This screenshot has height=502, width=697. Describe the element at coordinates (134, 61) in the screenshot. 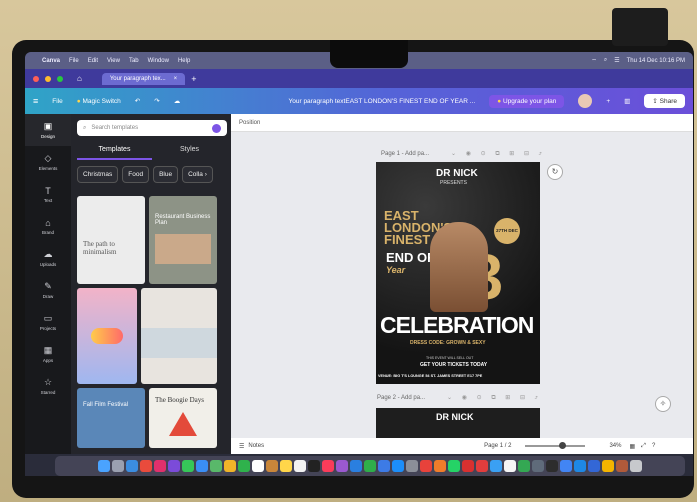

I see `menu-tab: Tab` at that location.